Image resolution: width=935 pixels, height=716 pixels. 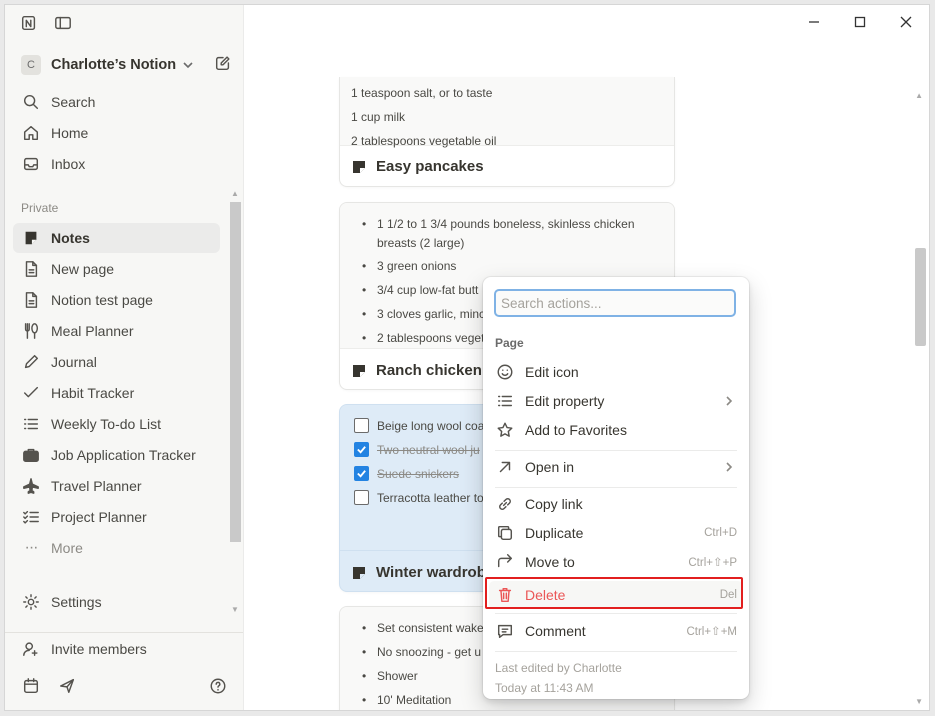 What do you see at coordinates (67, 548) in the screenshot?
I see `sidebar-item-label: More` at bounding box center [67, 548].